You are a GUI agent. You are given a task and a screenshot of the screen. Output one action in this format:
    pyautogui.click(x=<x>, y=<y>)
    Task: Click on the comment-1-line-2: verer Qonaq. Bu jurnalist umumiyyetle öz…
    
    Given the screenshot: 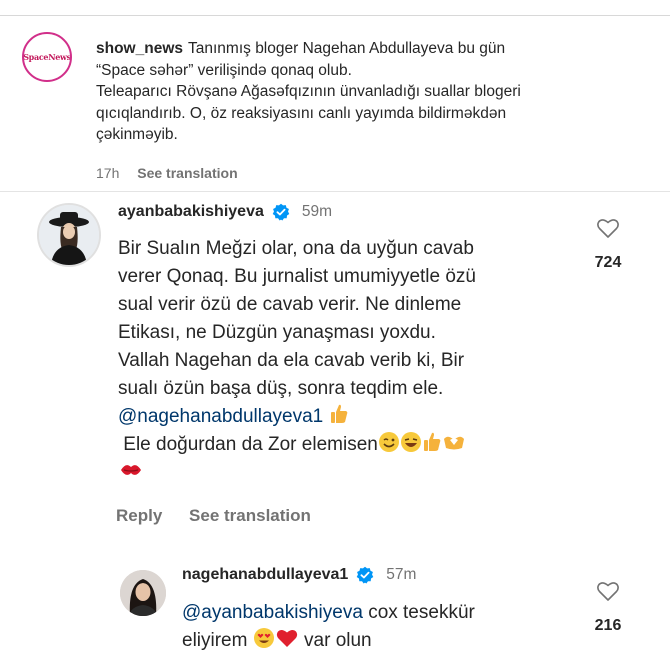 What is the action you would take?
    pyautogui.click(x=297, y=276)
    